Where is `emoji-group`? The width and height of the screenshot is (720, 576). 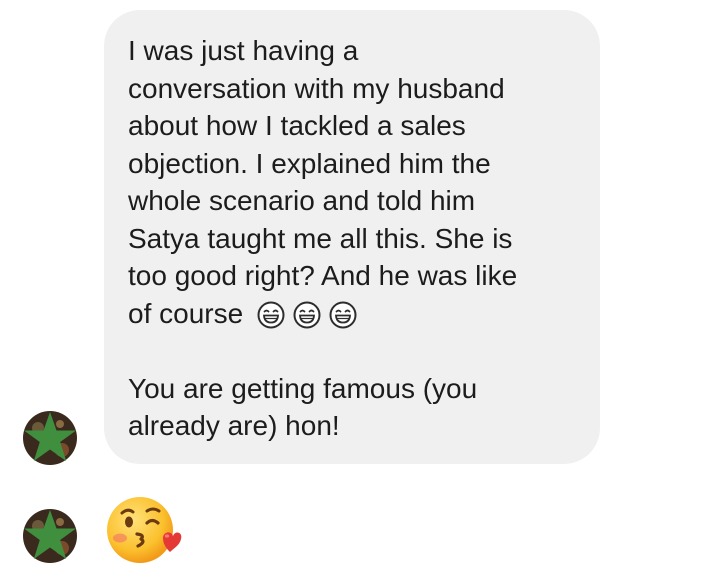 emoji-group is located at coordinates (311, 315).